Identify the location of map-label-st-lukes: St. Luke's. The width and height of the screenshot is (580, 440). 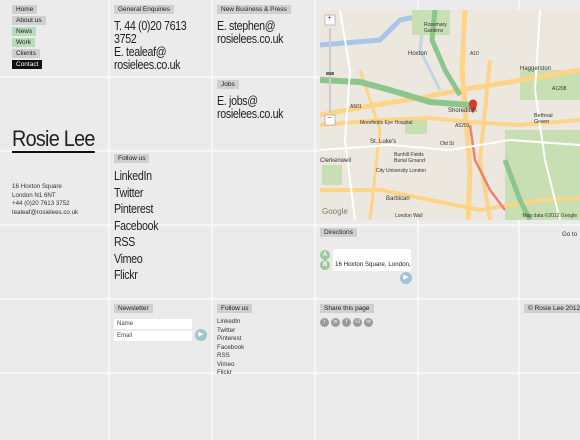
(383, 142).